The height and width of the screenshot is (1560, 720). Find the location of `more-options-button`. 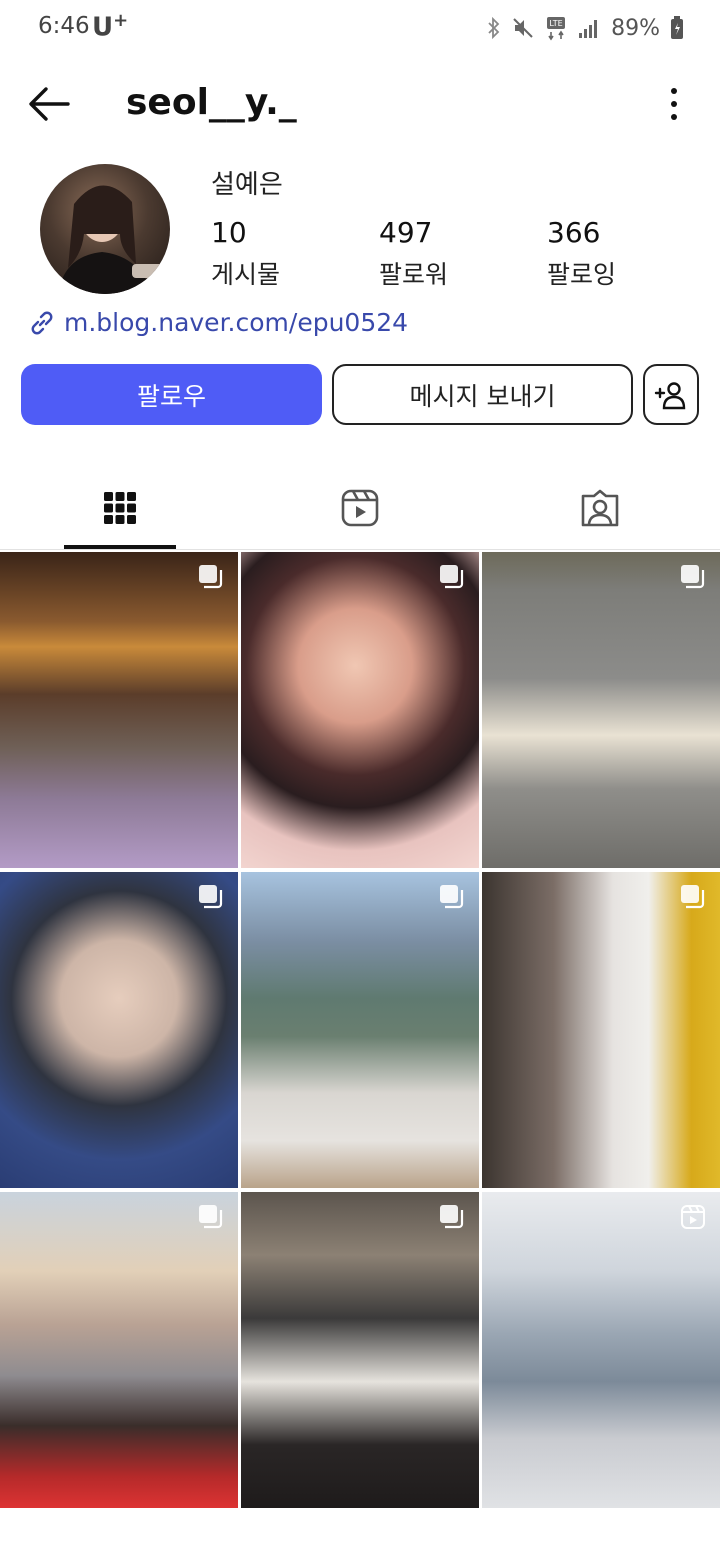

more-options-button is located at coordinates (674, 104).